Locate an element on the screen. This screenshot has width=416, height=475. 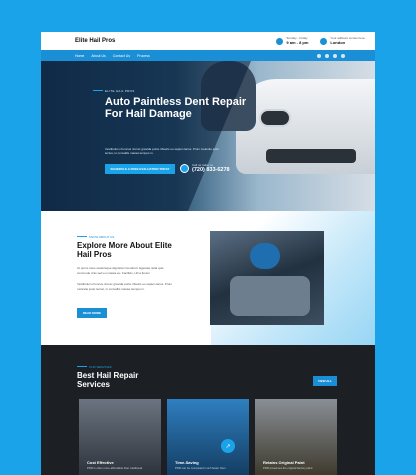
service-card-title: Time-Saving is located at coordinates (187, 462).